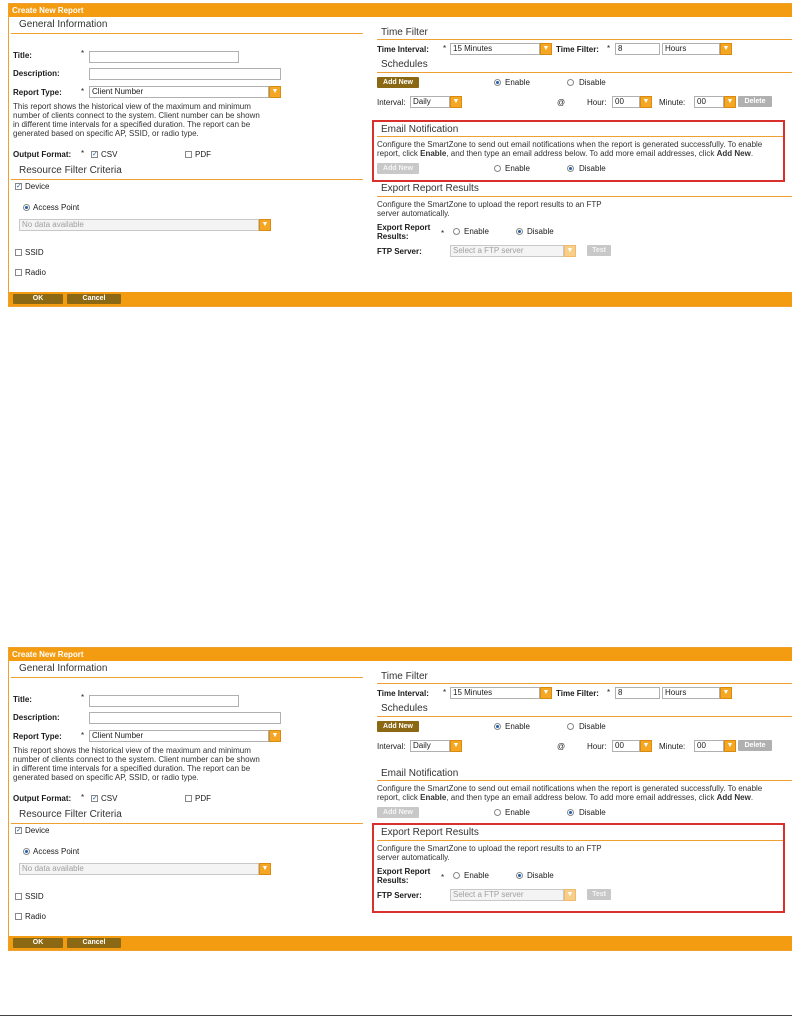 This screenshot has width=792, height=1020. What do you see at coordinates (507, 251) in the screenshot?
I see `ftp-server-select: Select a FTP server` at bounding box center [507, 251].